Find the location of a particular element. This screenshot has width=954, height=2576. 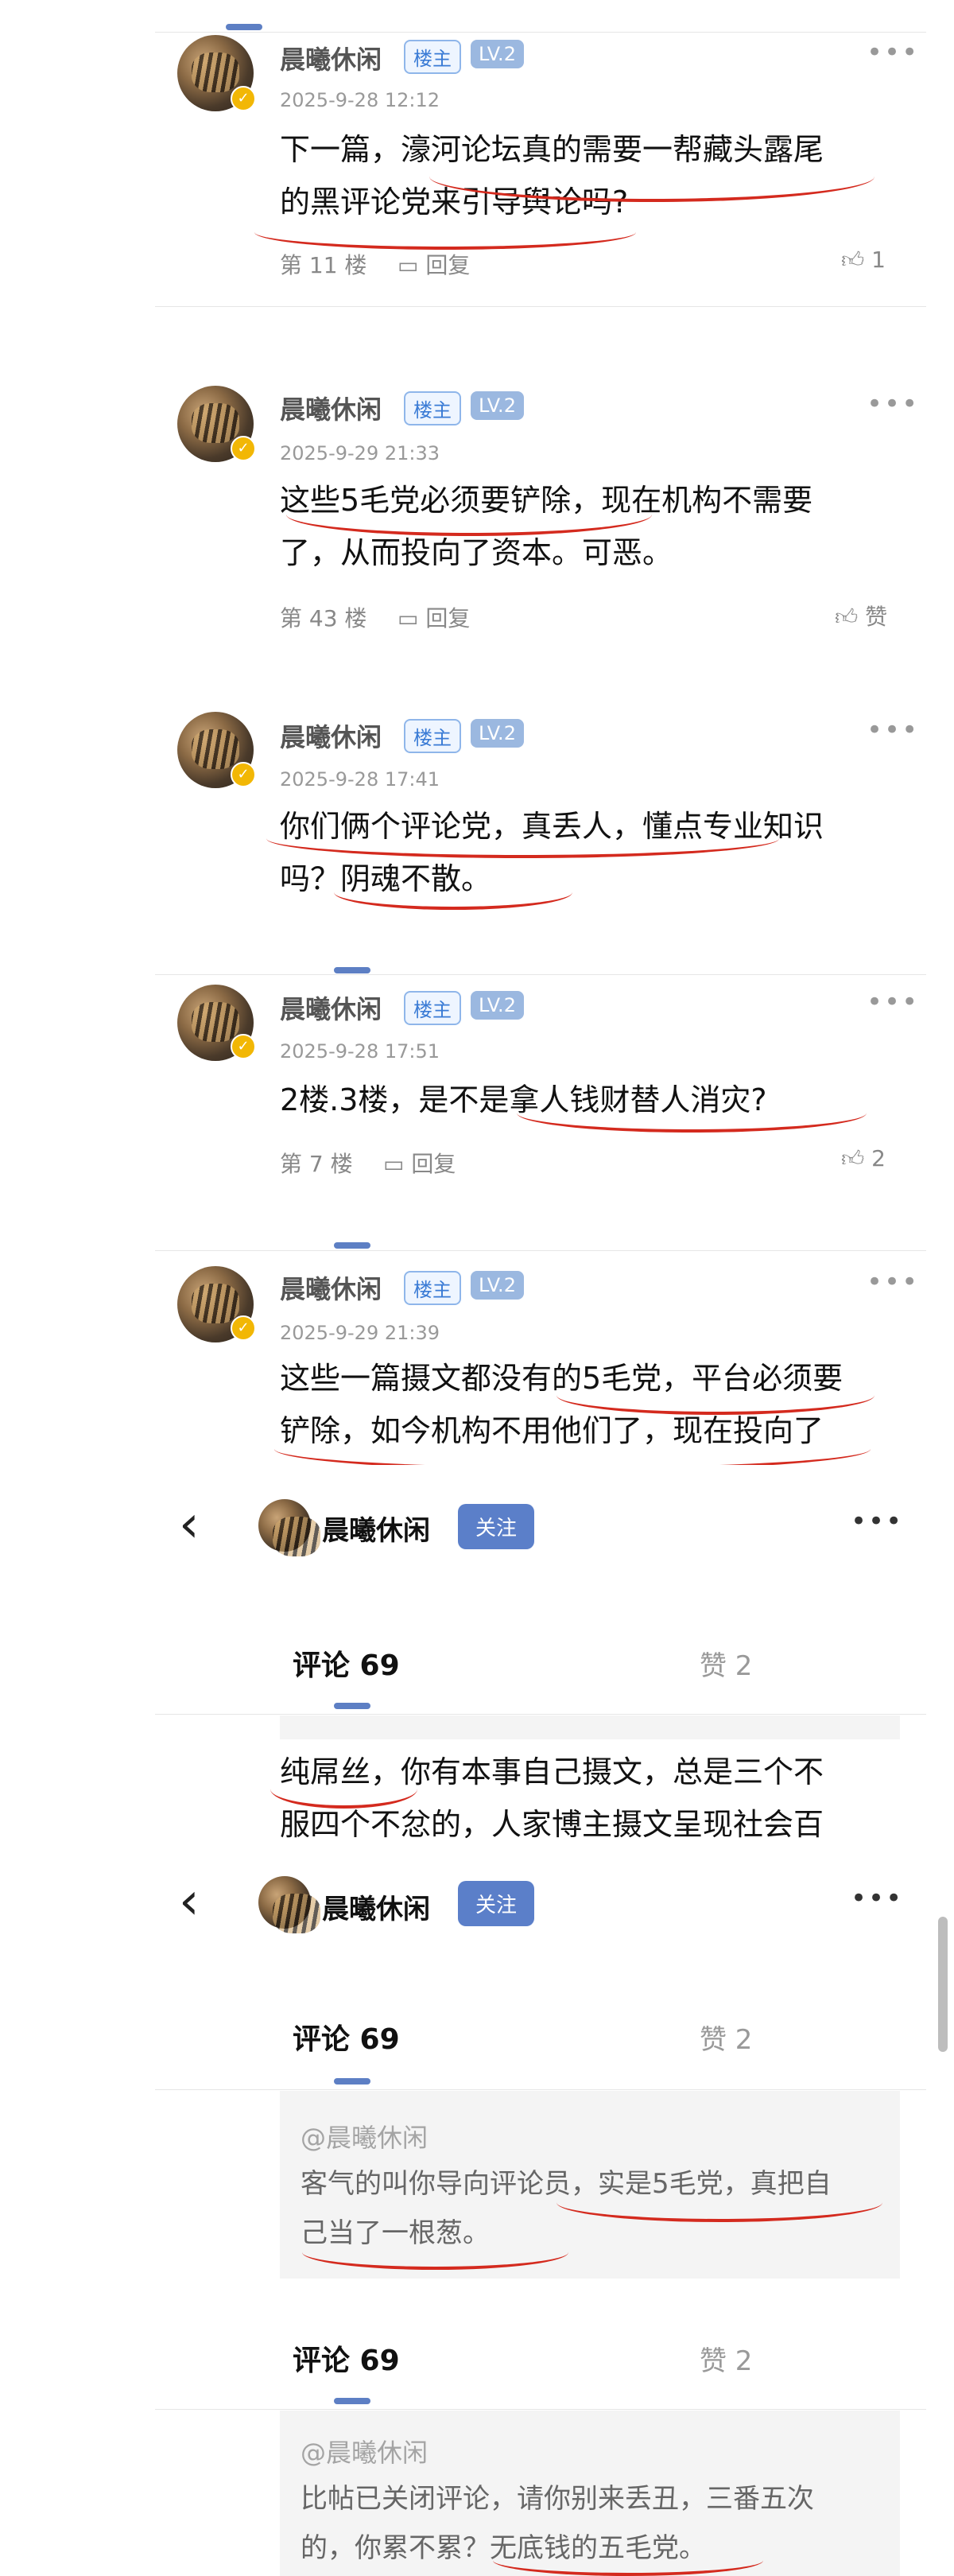

comment-date: 2025-9-29 21:39 is located at coordinates (360, 1333).